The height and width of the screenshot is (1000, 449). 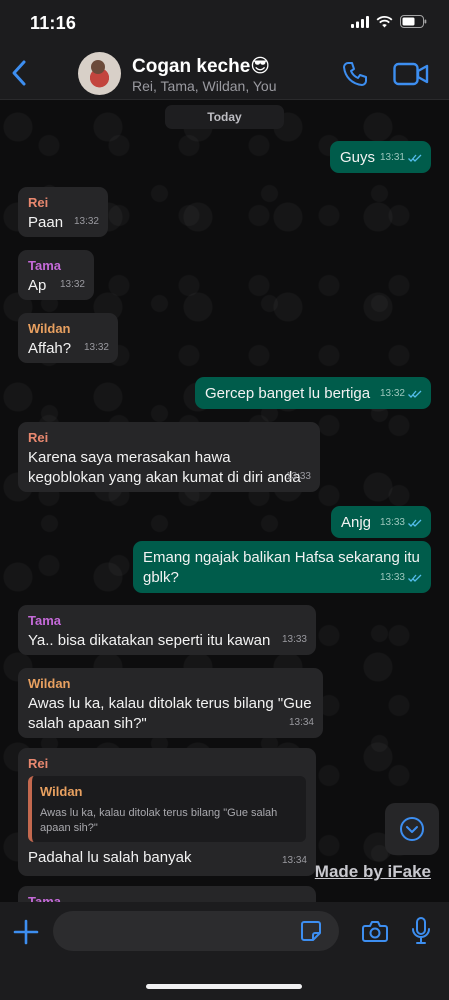 I want to click on microphone-button, so click(x=421, y=931).